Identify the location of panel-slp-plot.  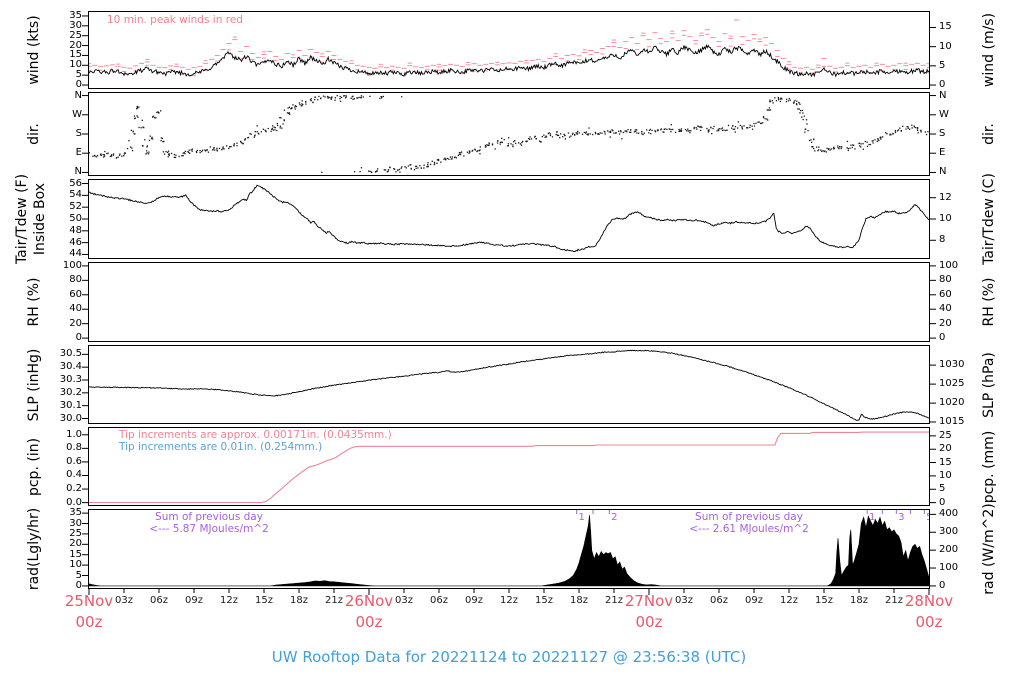
(509, 385).